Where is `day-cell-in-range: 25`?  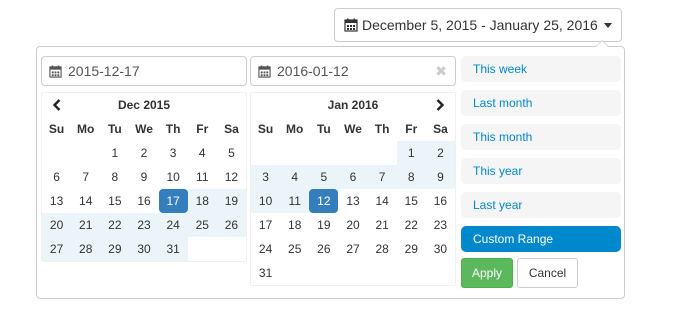 day-cell-in-range: 25 is located at coordinates (202, 225).